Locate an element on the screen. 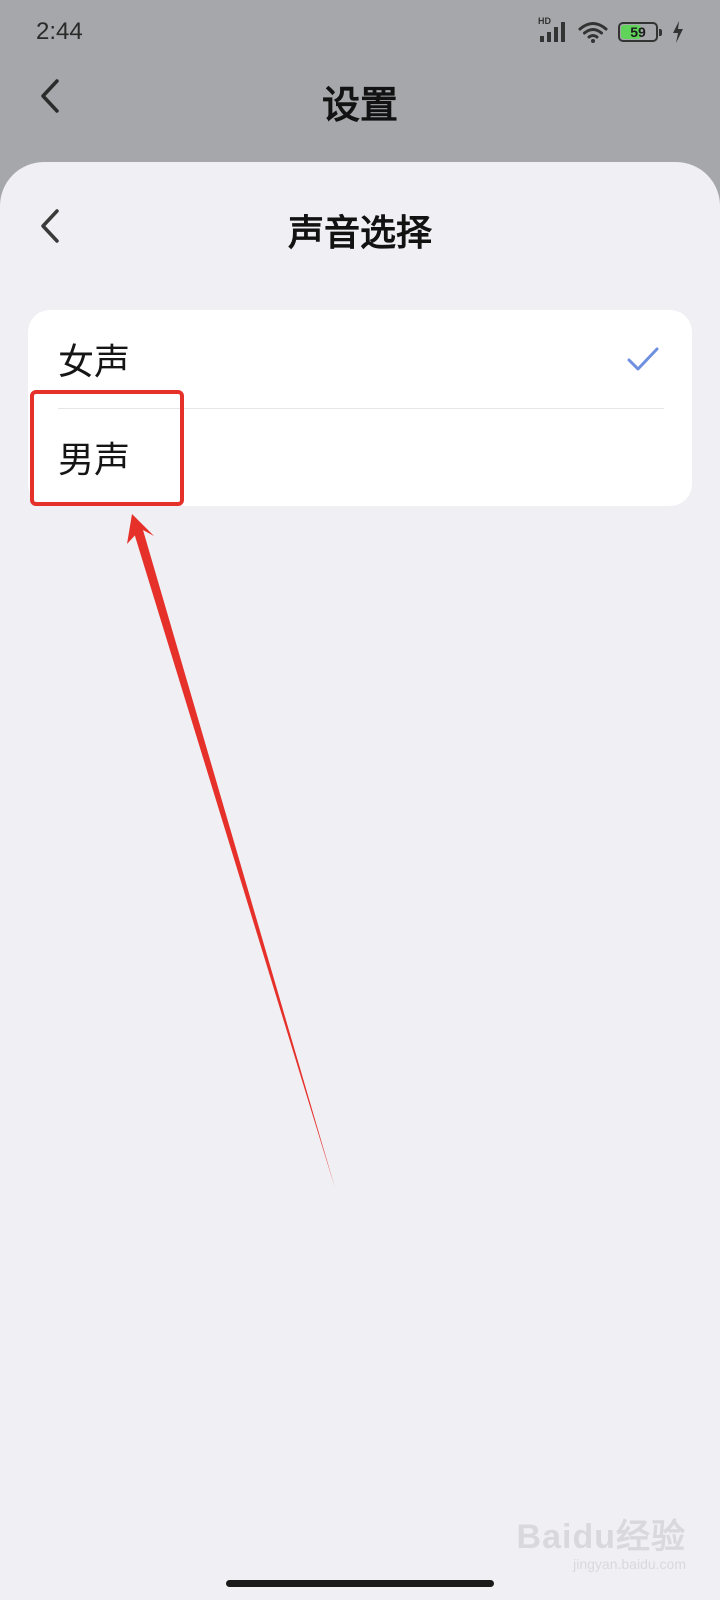  sheet-header: 声音选择 is located at coordinates (360, 227).